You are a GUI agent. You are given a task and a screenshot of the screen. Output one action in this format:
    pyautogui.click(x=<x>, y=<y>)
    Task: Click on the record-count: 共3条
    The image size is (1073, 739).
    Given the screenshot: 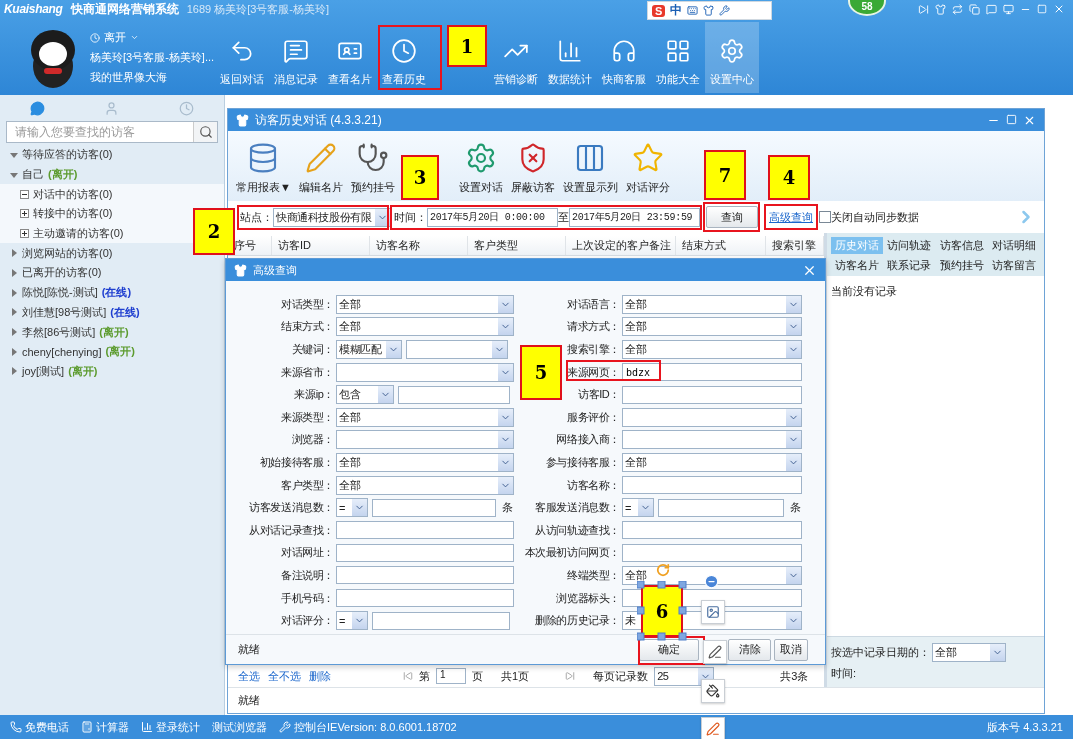 What is the action you would take?
    pyautogui.click(x=794, y=676)
    